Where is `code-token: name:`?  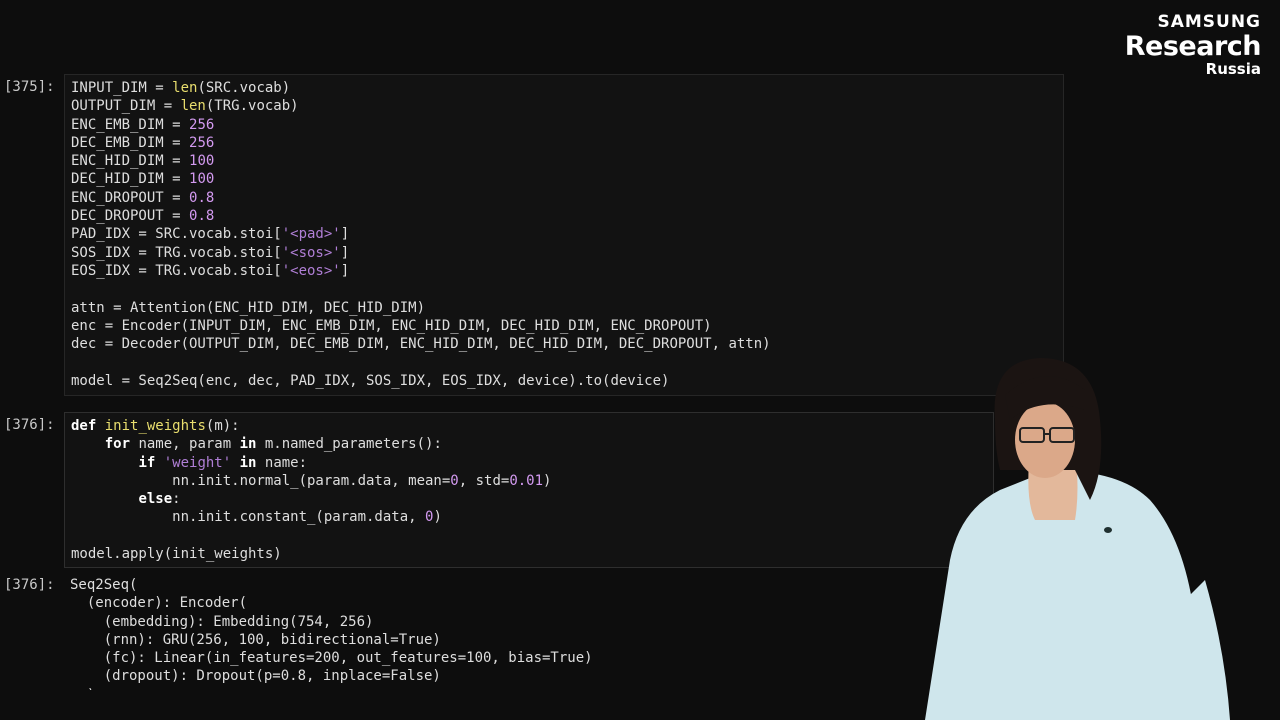 code-token: name: is located at coordinates (282, 462).